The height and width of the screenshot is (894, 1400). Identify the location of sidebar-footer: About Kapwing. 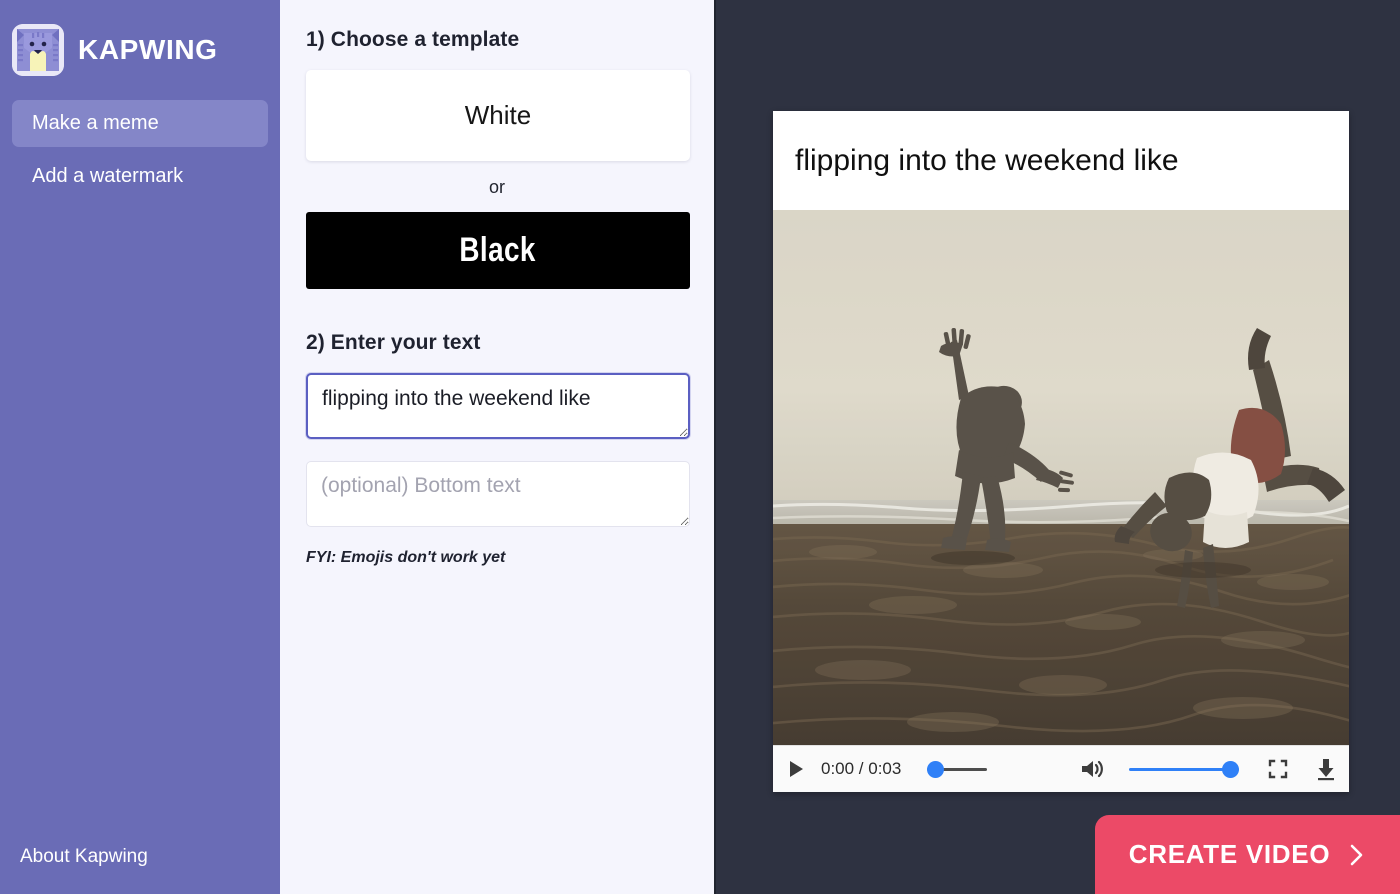
(140, 870).